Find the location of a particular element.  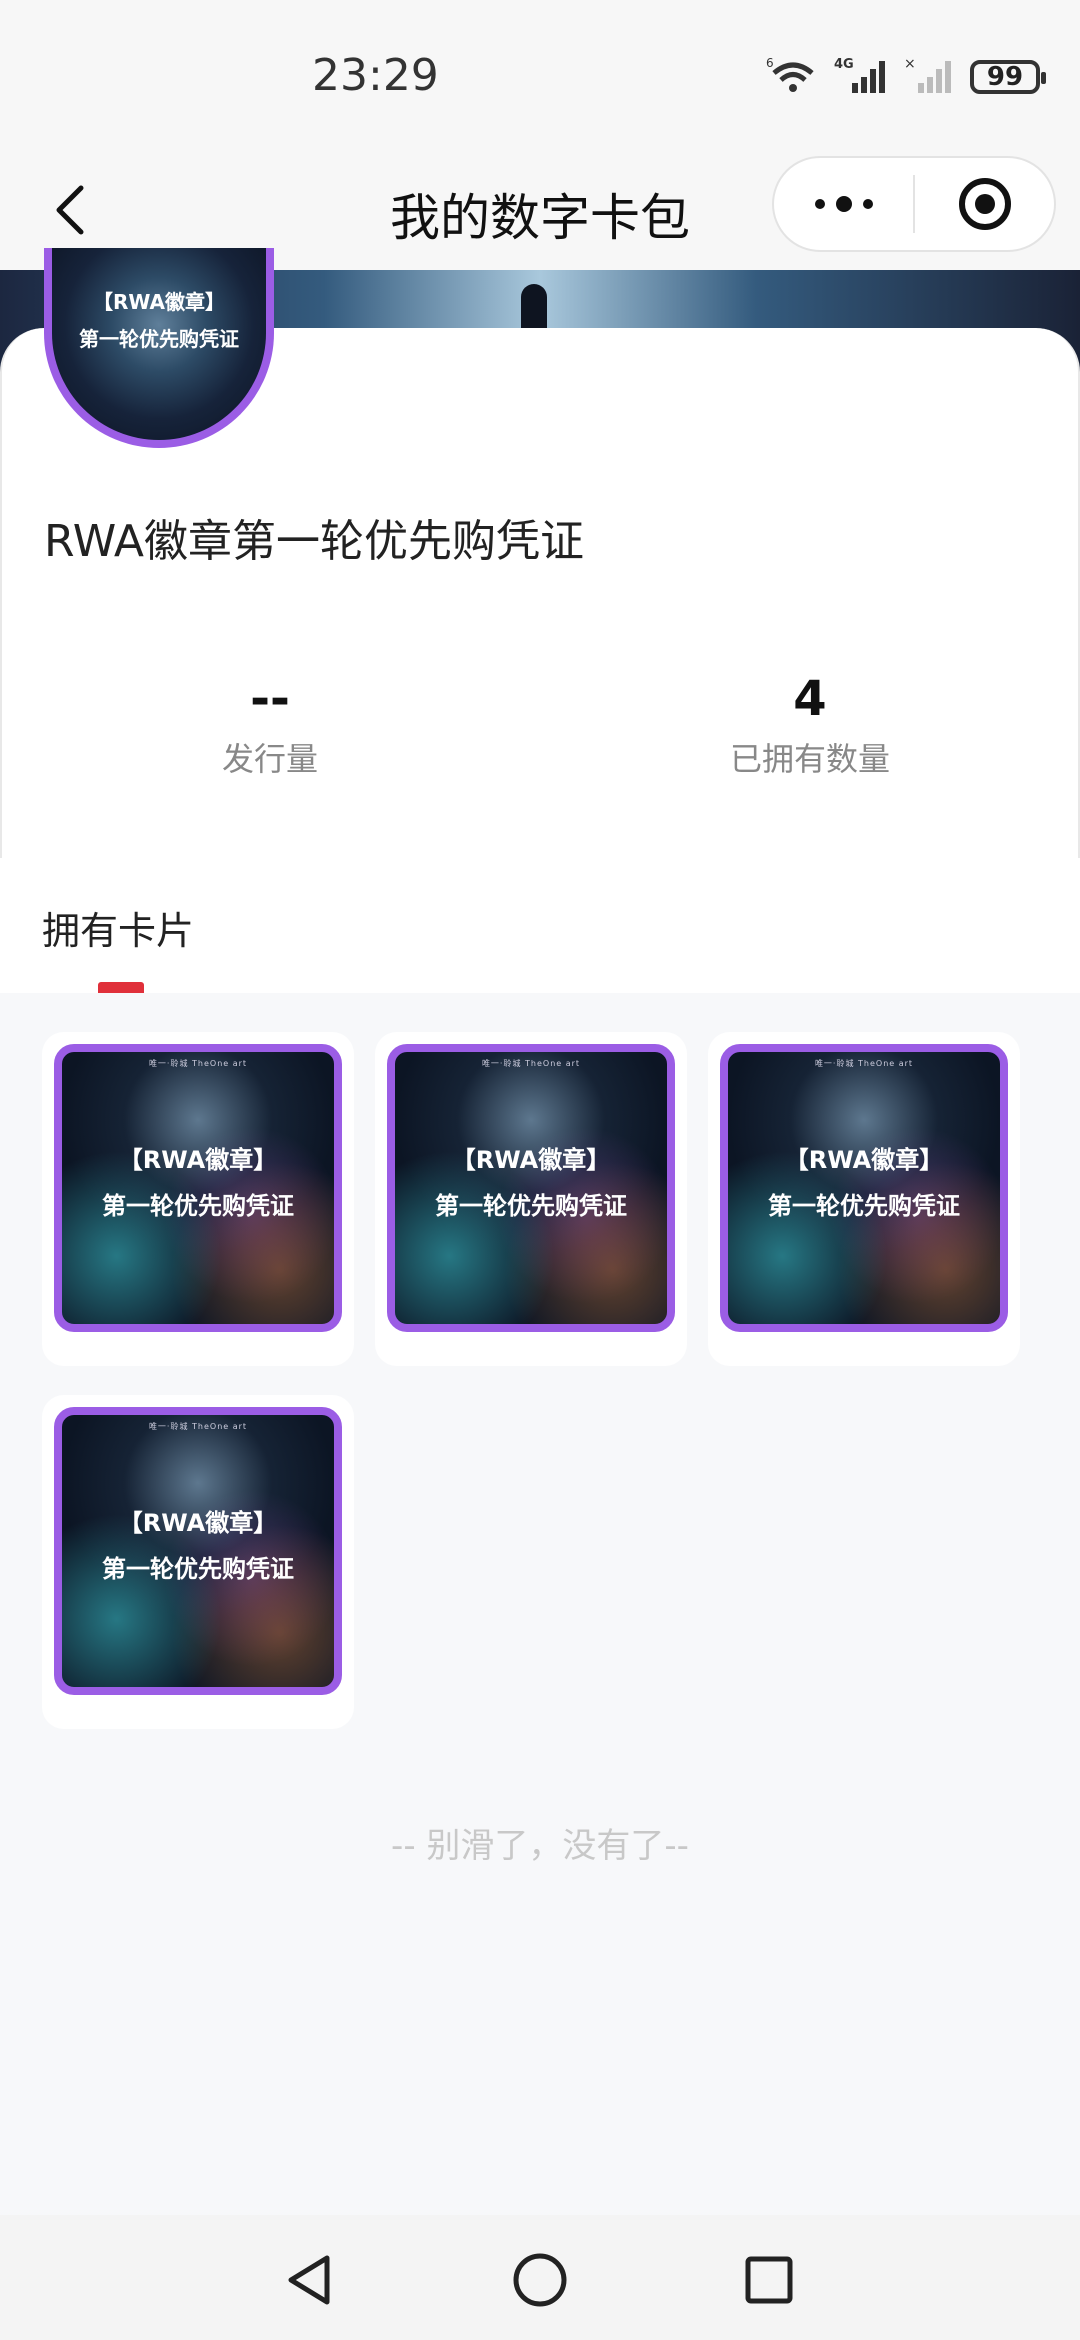

collection-title: RWA徽章第一轮优先购凭证 is located at coordinates (314, 541).